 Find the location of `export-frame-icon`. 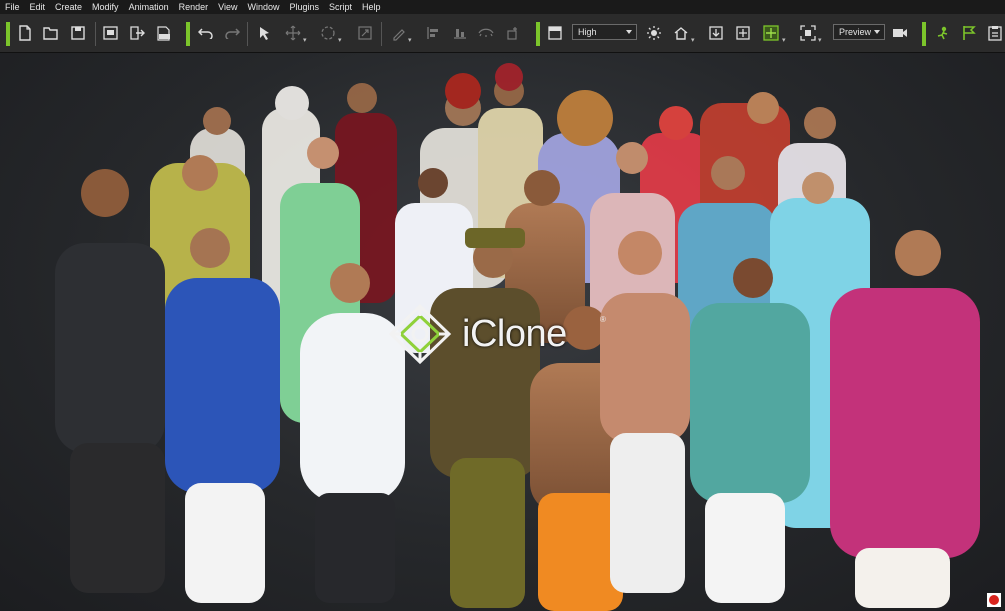

export-frame-icon is located at coordinates (110, 33).